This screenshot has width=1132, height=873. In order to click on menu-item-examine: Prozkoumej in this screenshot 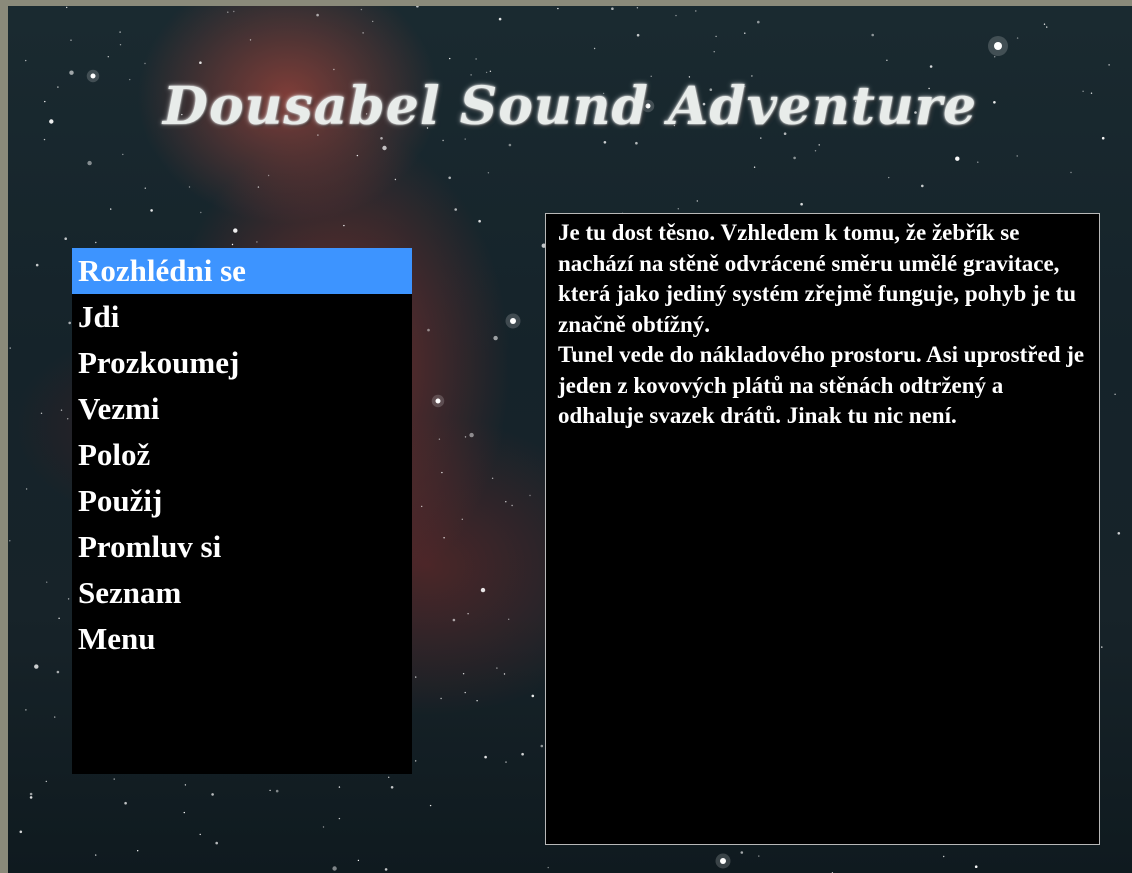, I will do `click(242, 363)`.